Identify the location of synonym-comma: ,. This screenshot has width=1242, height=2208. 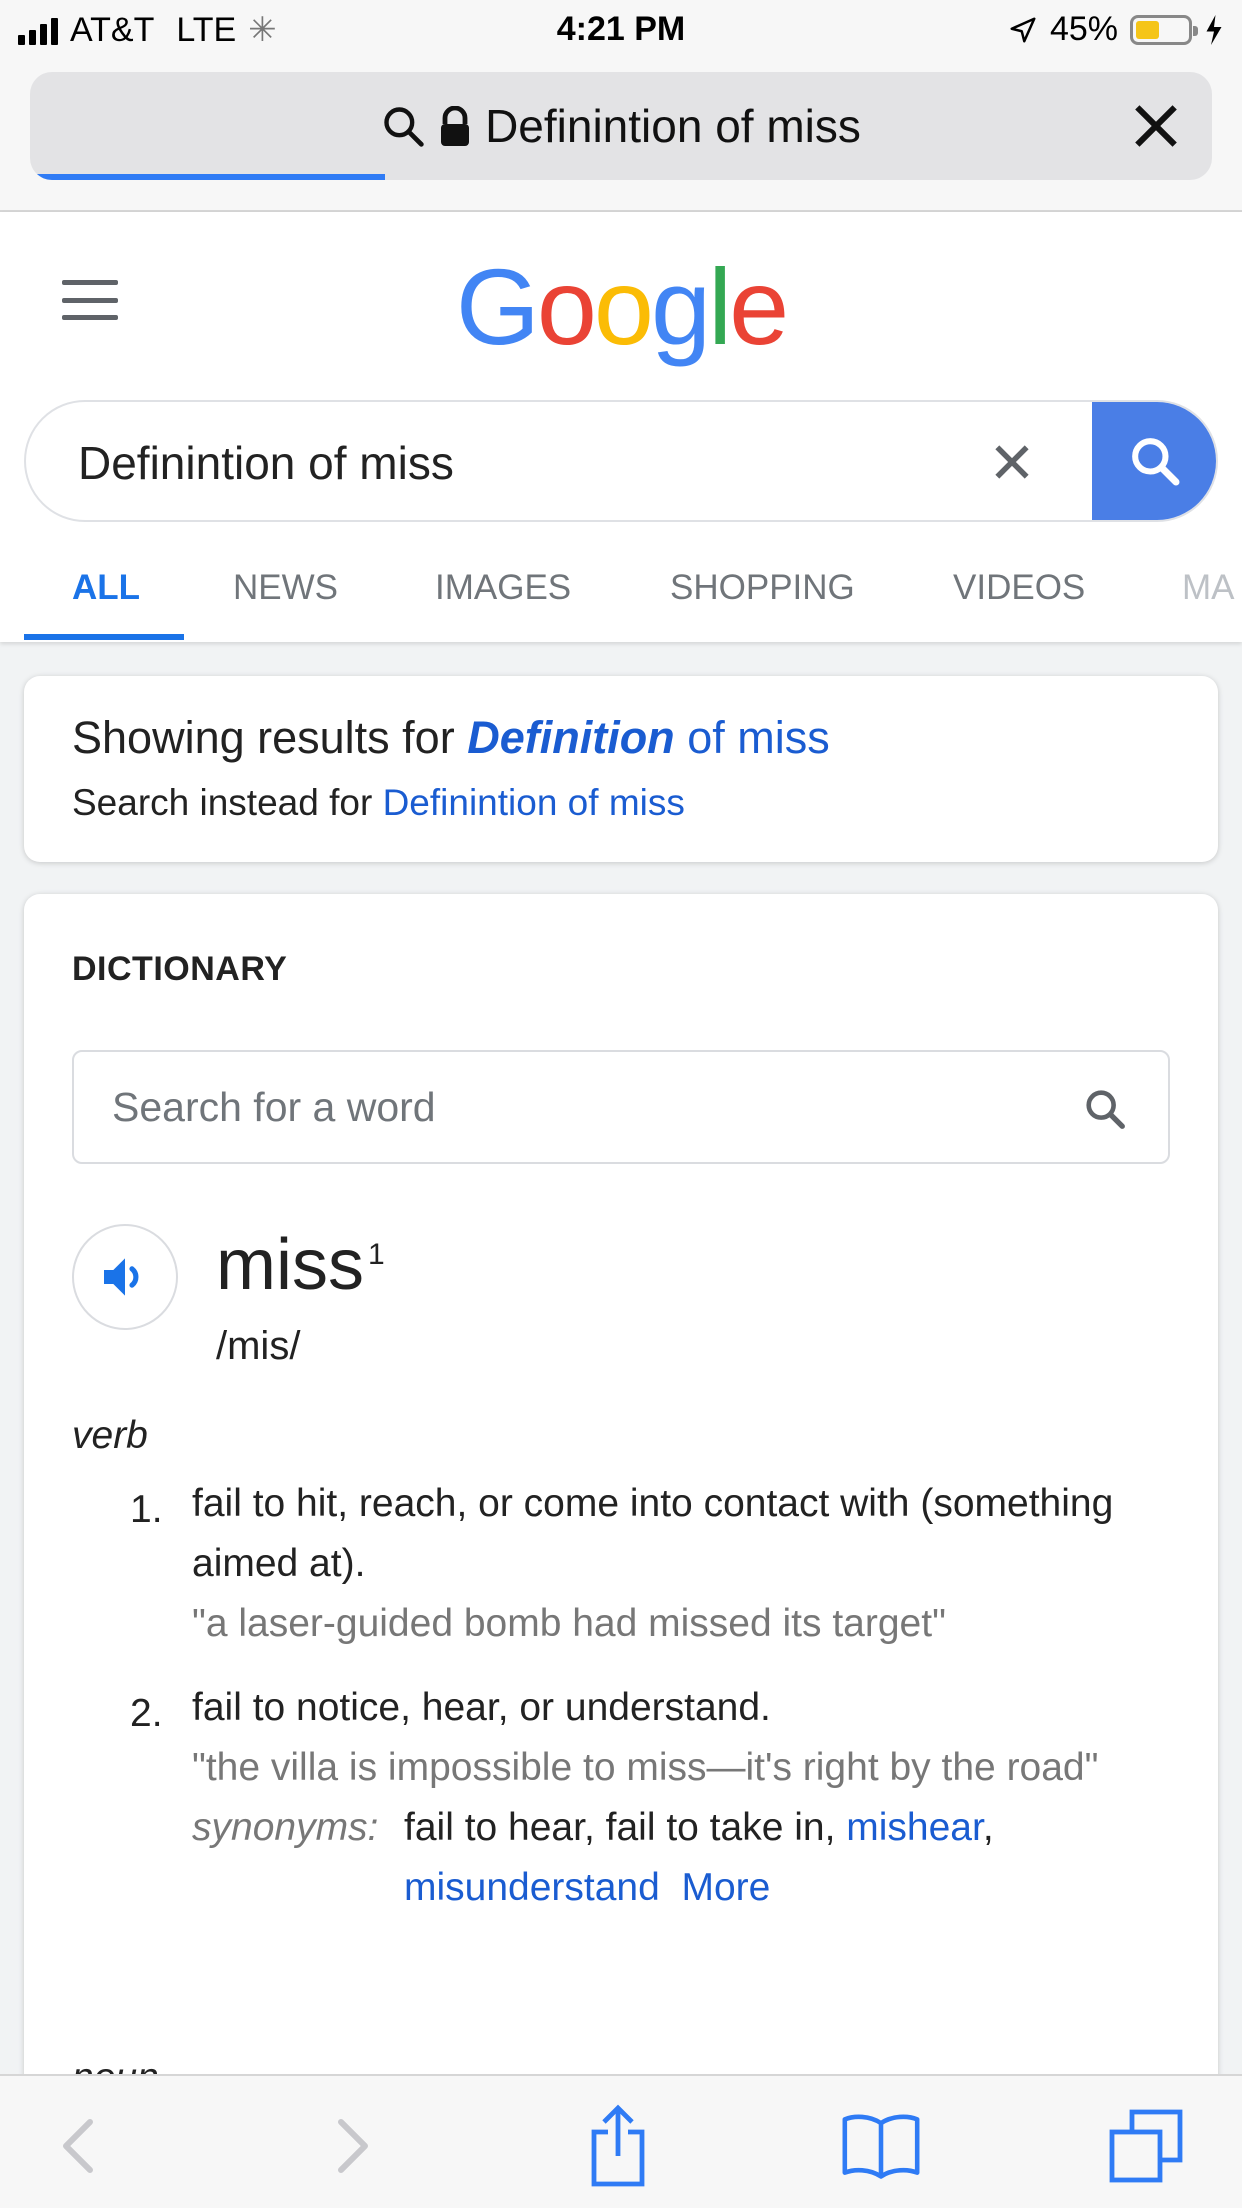
(988, 1827).